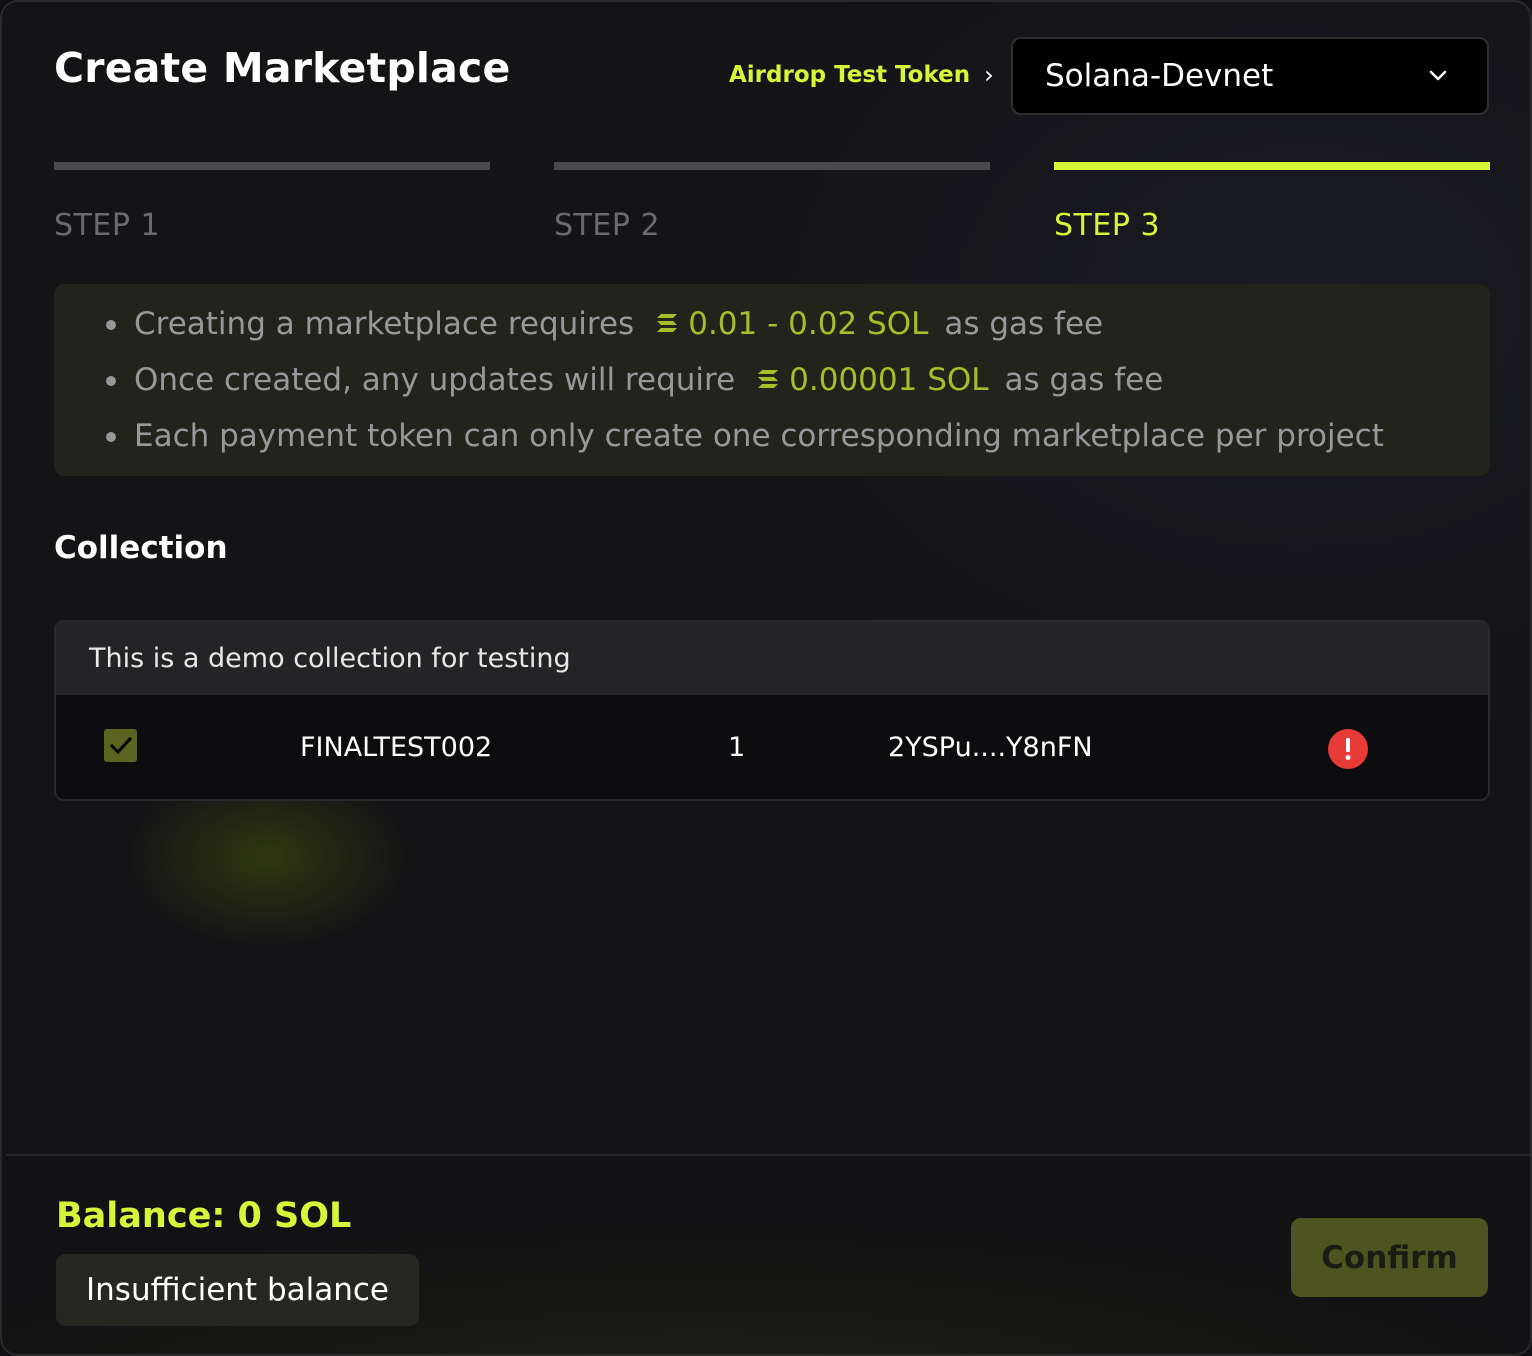  What do you see at coordinates (1272, 202) in the screenshot?
I see `step-3: STEP 3` at bounding box center [1272, 202].